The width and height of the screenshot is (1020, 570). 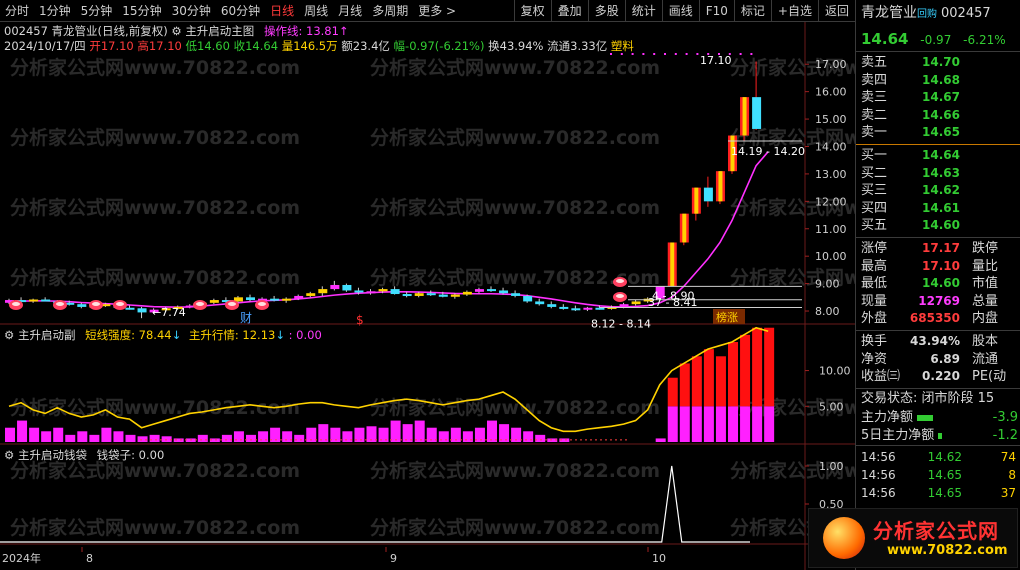 I want to click on main-net-flow: 主力净额 -3.9, so click(x=938, y=418).